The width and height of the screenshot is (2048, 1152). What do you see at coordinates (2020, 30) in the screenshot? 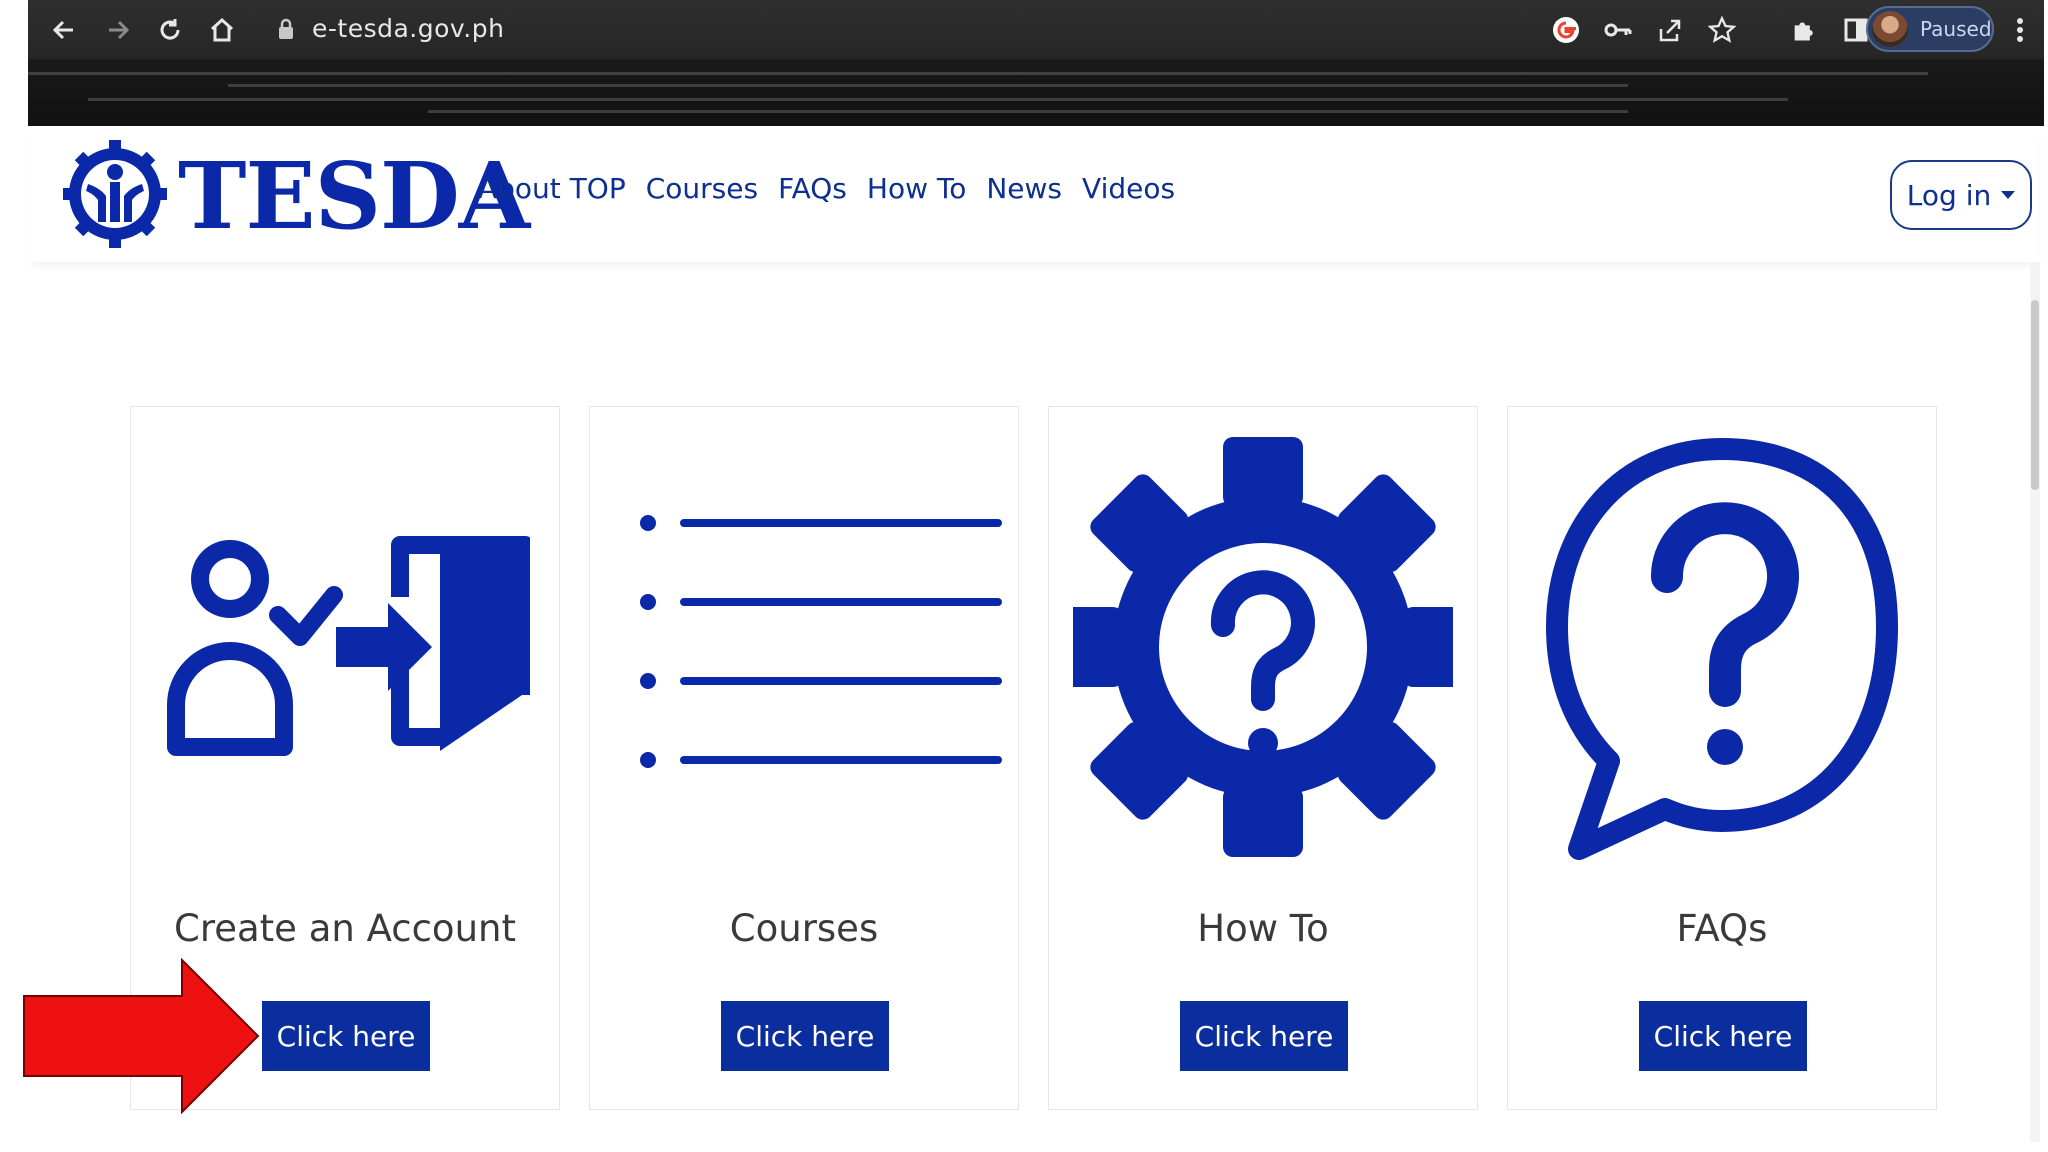
I see `kebab-menu-icon` at bounding box center [2020, 30].